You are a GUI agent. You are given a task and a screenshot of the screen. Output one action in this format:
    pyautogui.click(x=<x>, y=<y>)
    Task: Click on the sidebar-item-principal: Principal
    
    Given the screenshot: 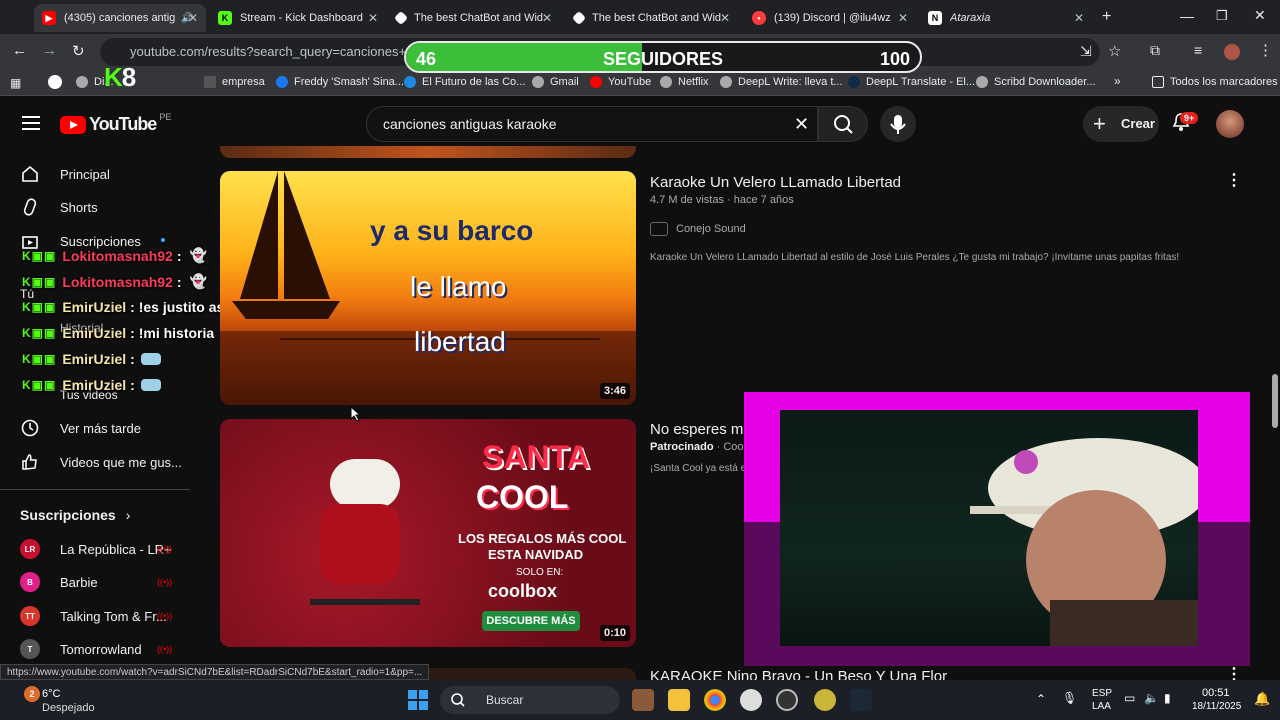 What is the action you would take?
    pyautogui.click(x=100, y=174)
    